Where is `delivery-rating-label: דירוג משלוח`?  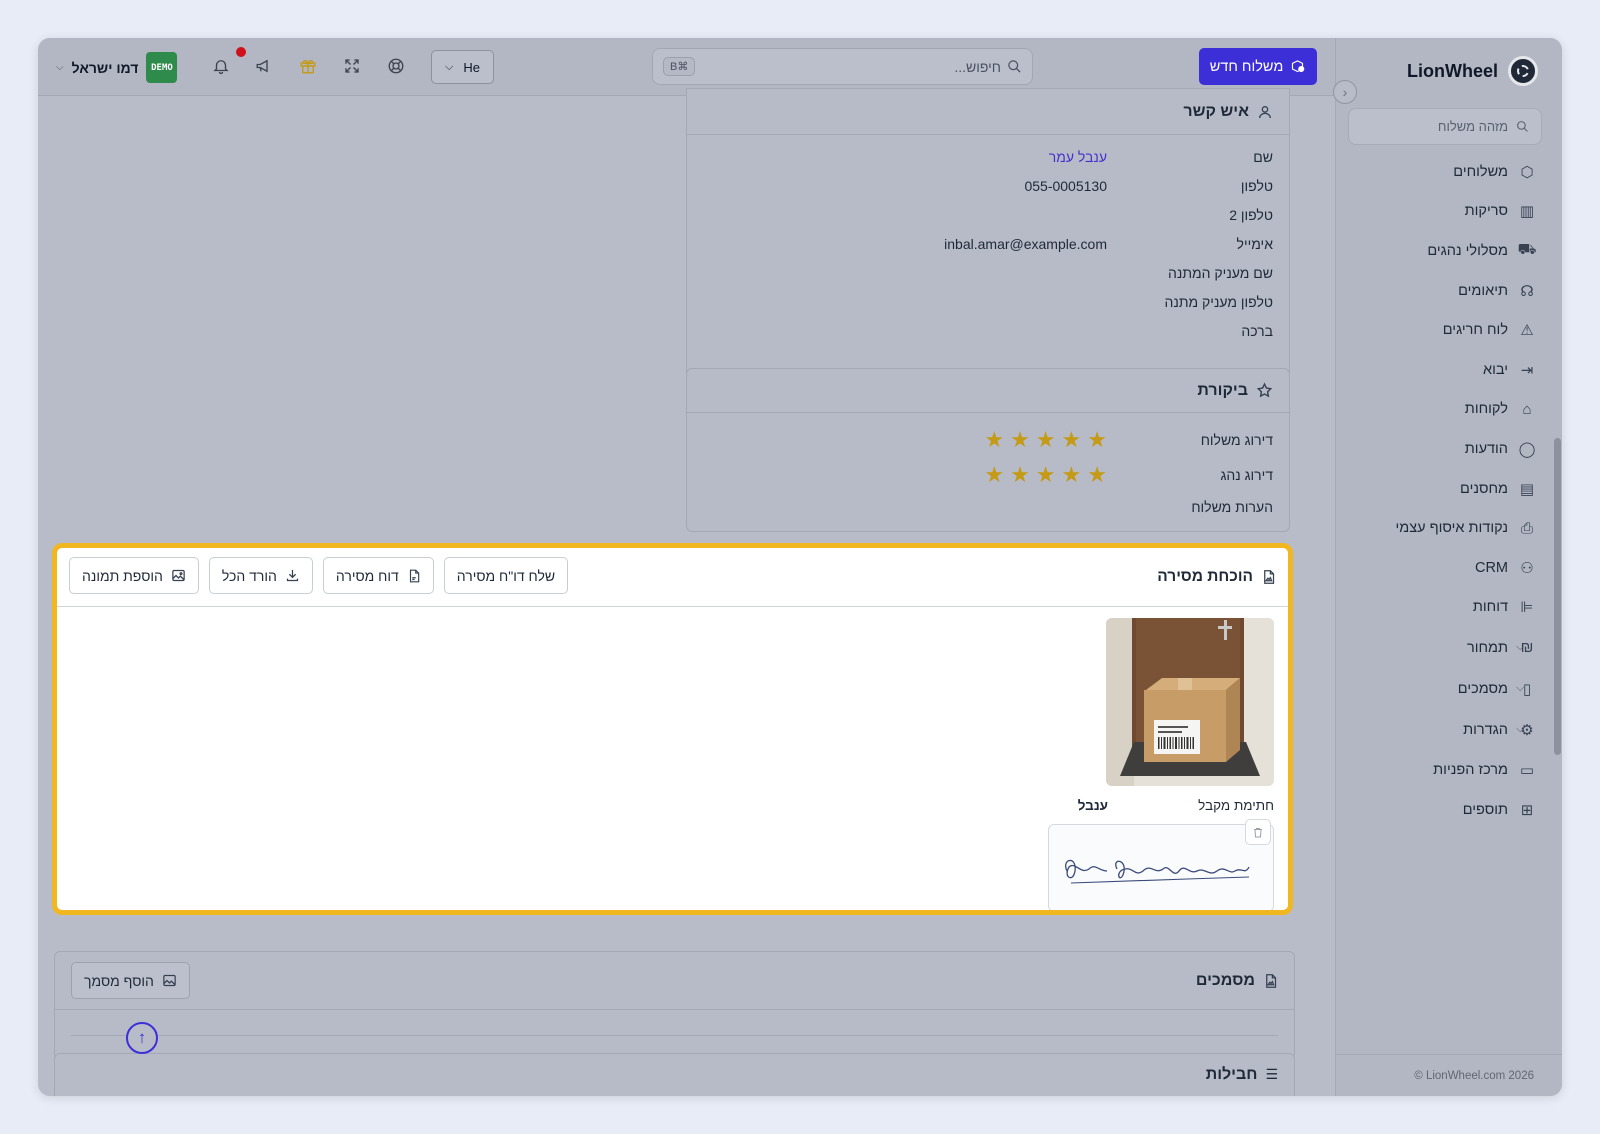 delivery-rating-label: דירוג משלוח is located at coordinates (1236, 439).